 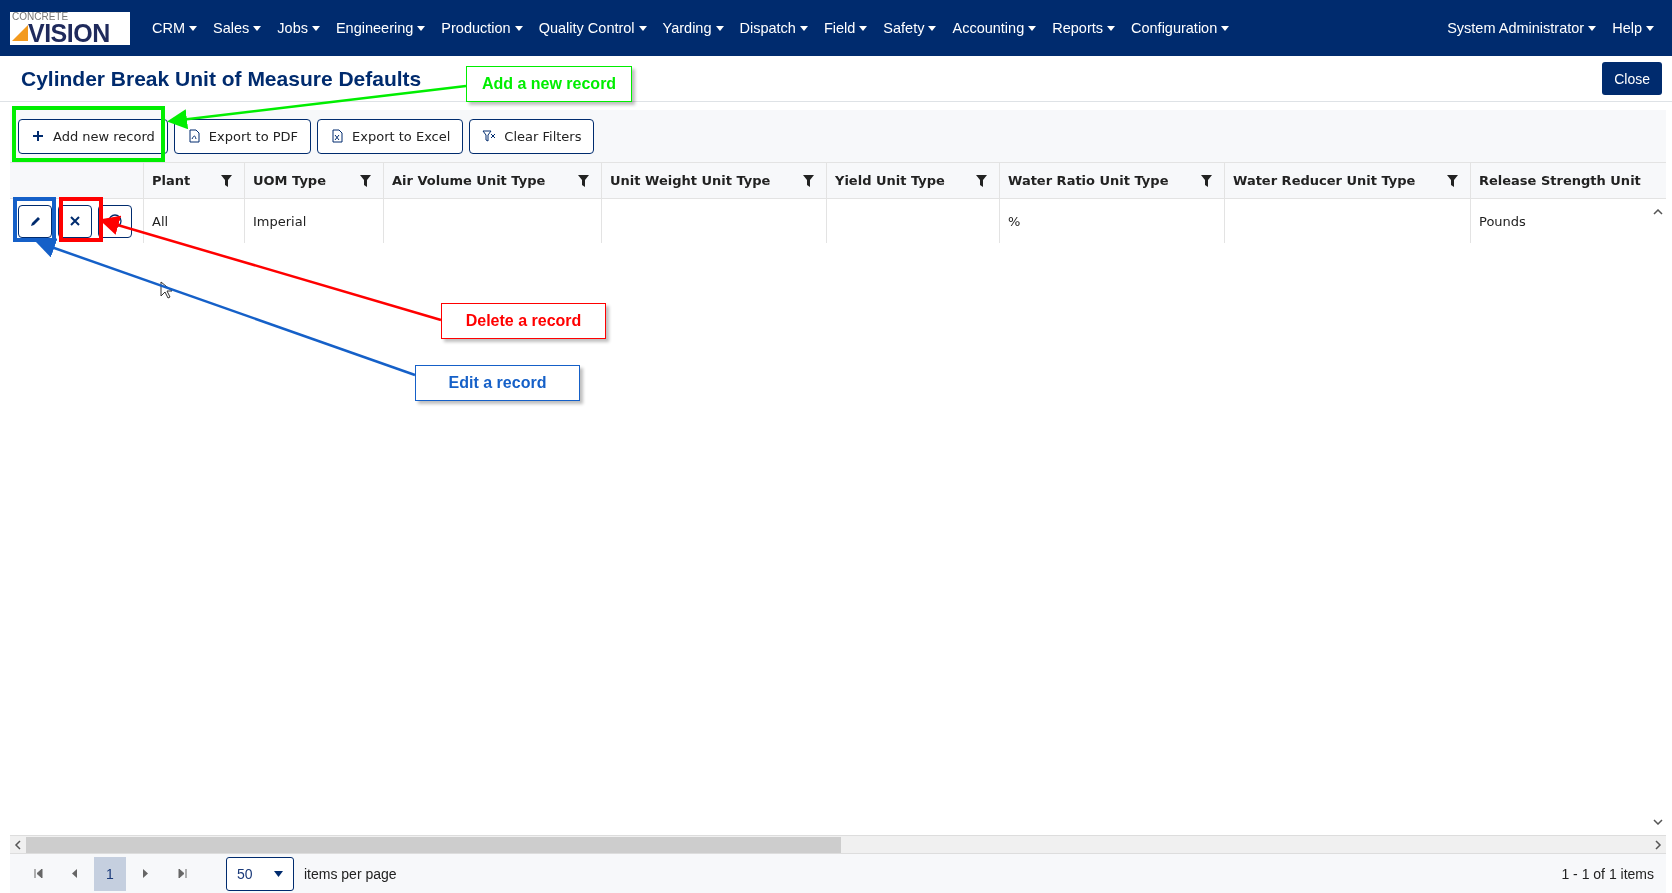 What do you see at coordinates (994, 28) in the screenshot?
I see `nav-menu: Accounting` at bounding box center [994, 28].